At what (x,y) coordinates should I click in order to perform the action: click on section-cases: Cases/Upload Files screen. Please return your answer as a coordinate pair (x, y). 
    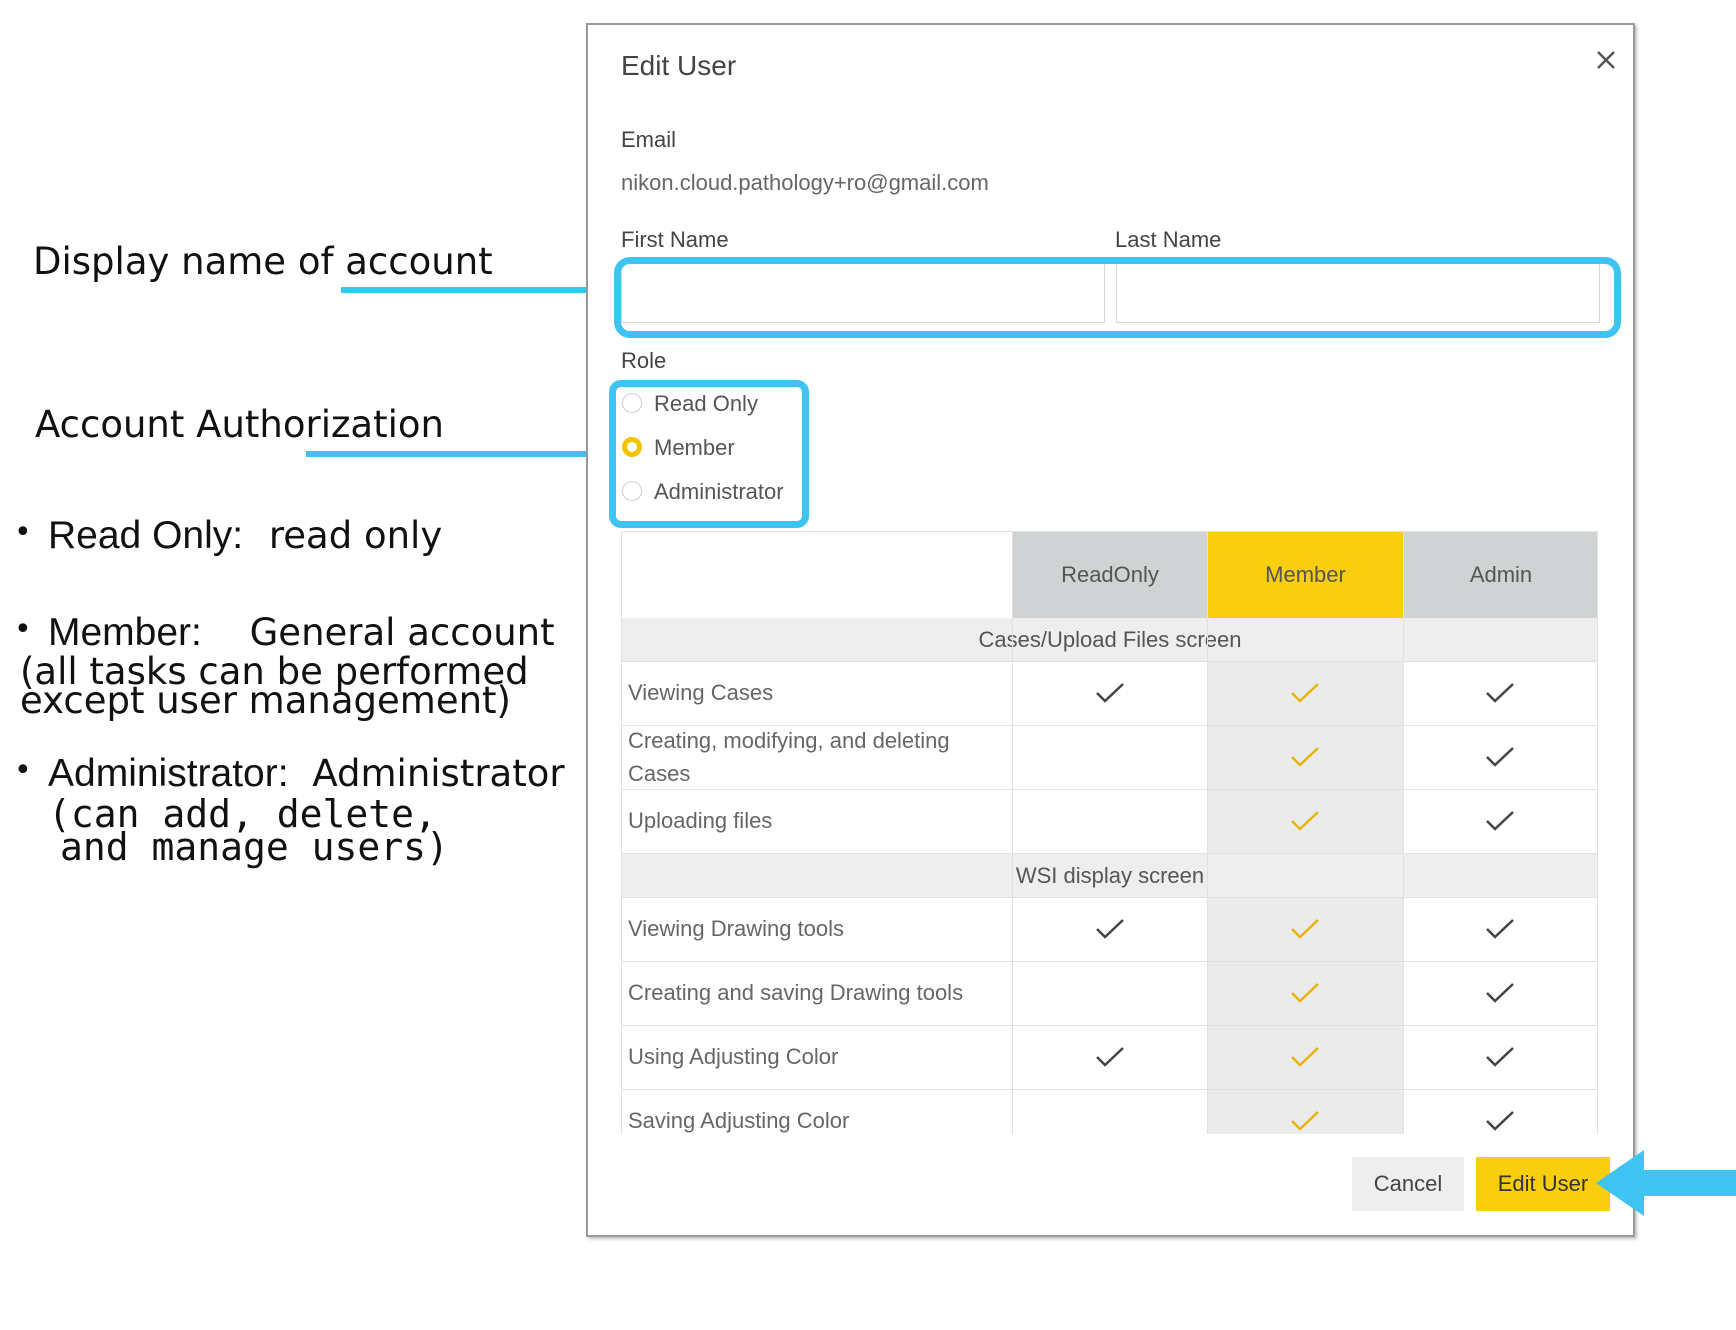
    Looking at the image, I should click on (1110, 640).